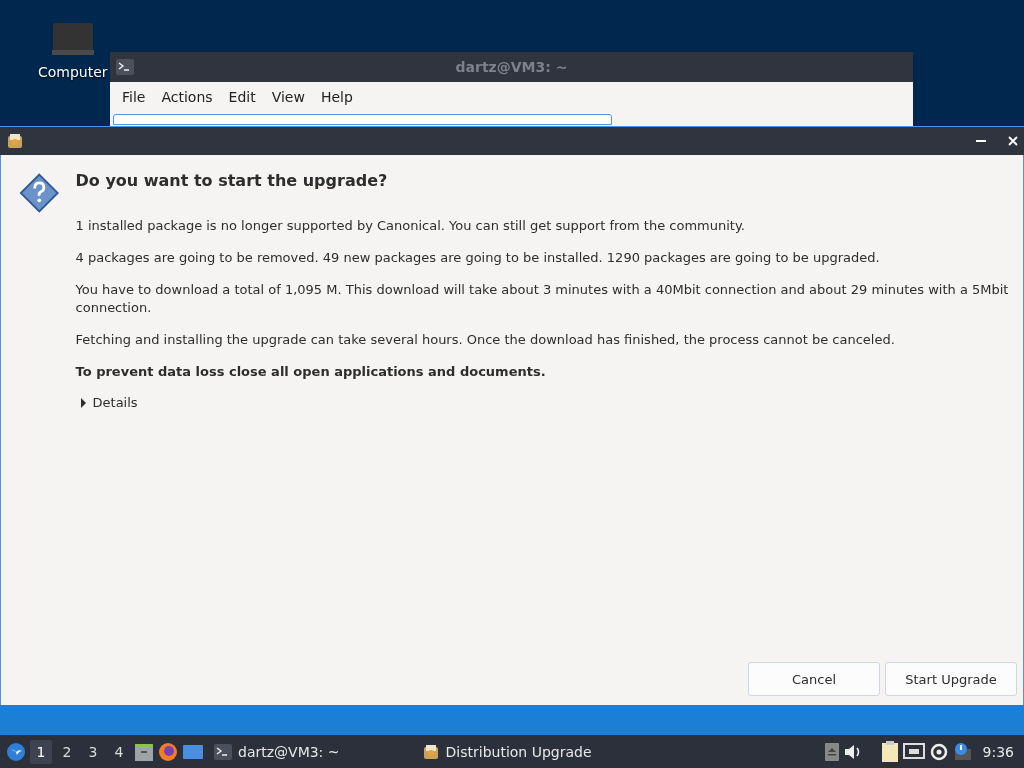  Describe the element at coordinates (134, 97) in the screenshot. I see `menu-item: File` at that location.